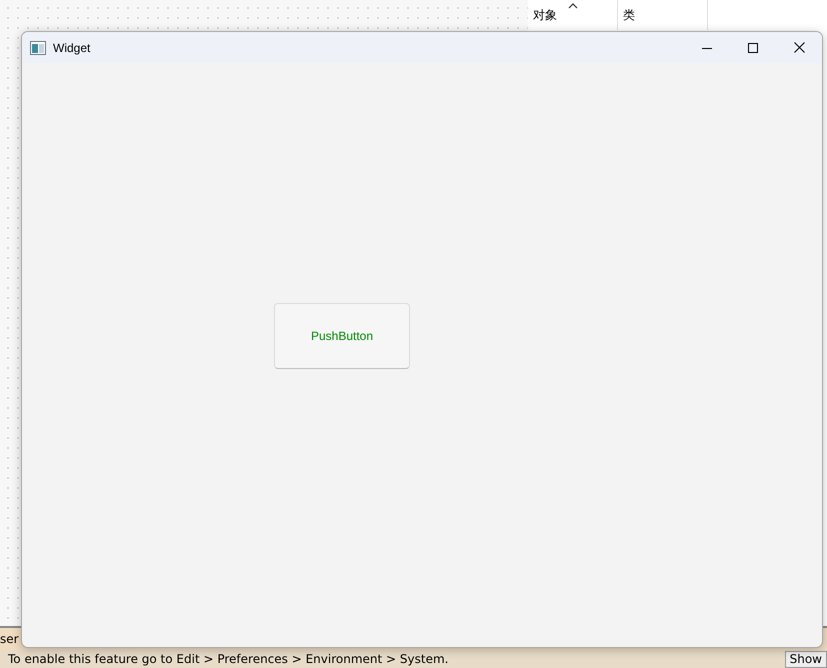  I want to click on maximize-icon, so click(753, 47).